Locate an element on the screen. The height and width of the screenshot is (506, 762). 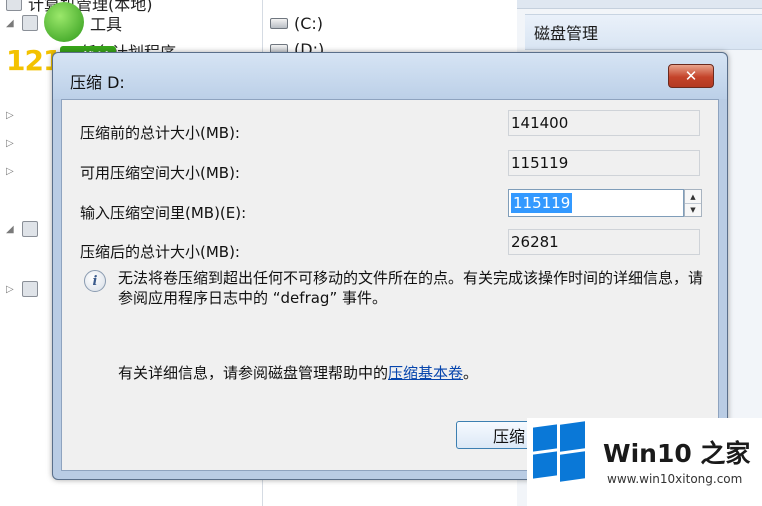
close-icon: ✕ is located at coordinates (691, 76).